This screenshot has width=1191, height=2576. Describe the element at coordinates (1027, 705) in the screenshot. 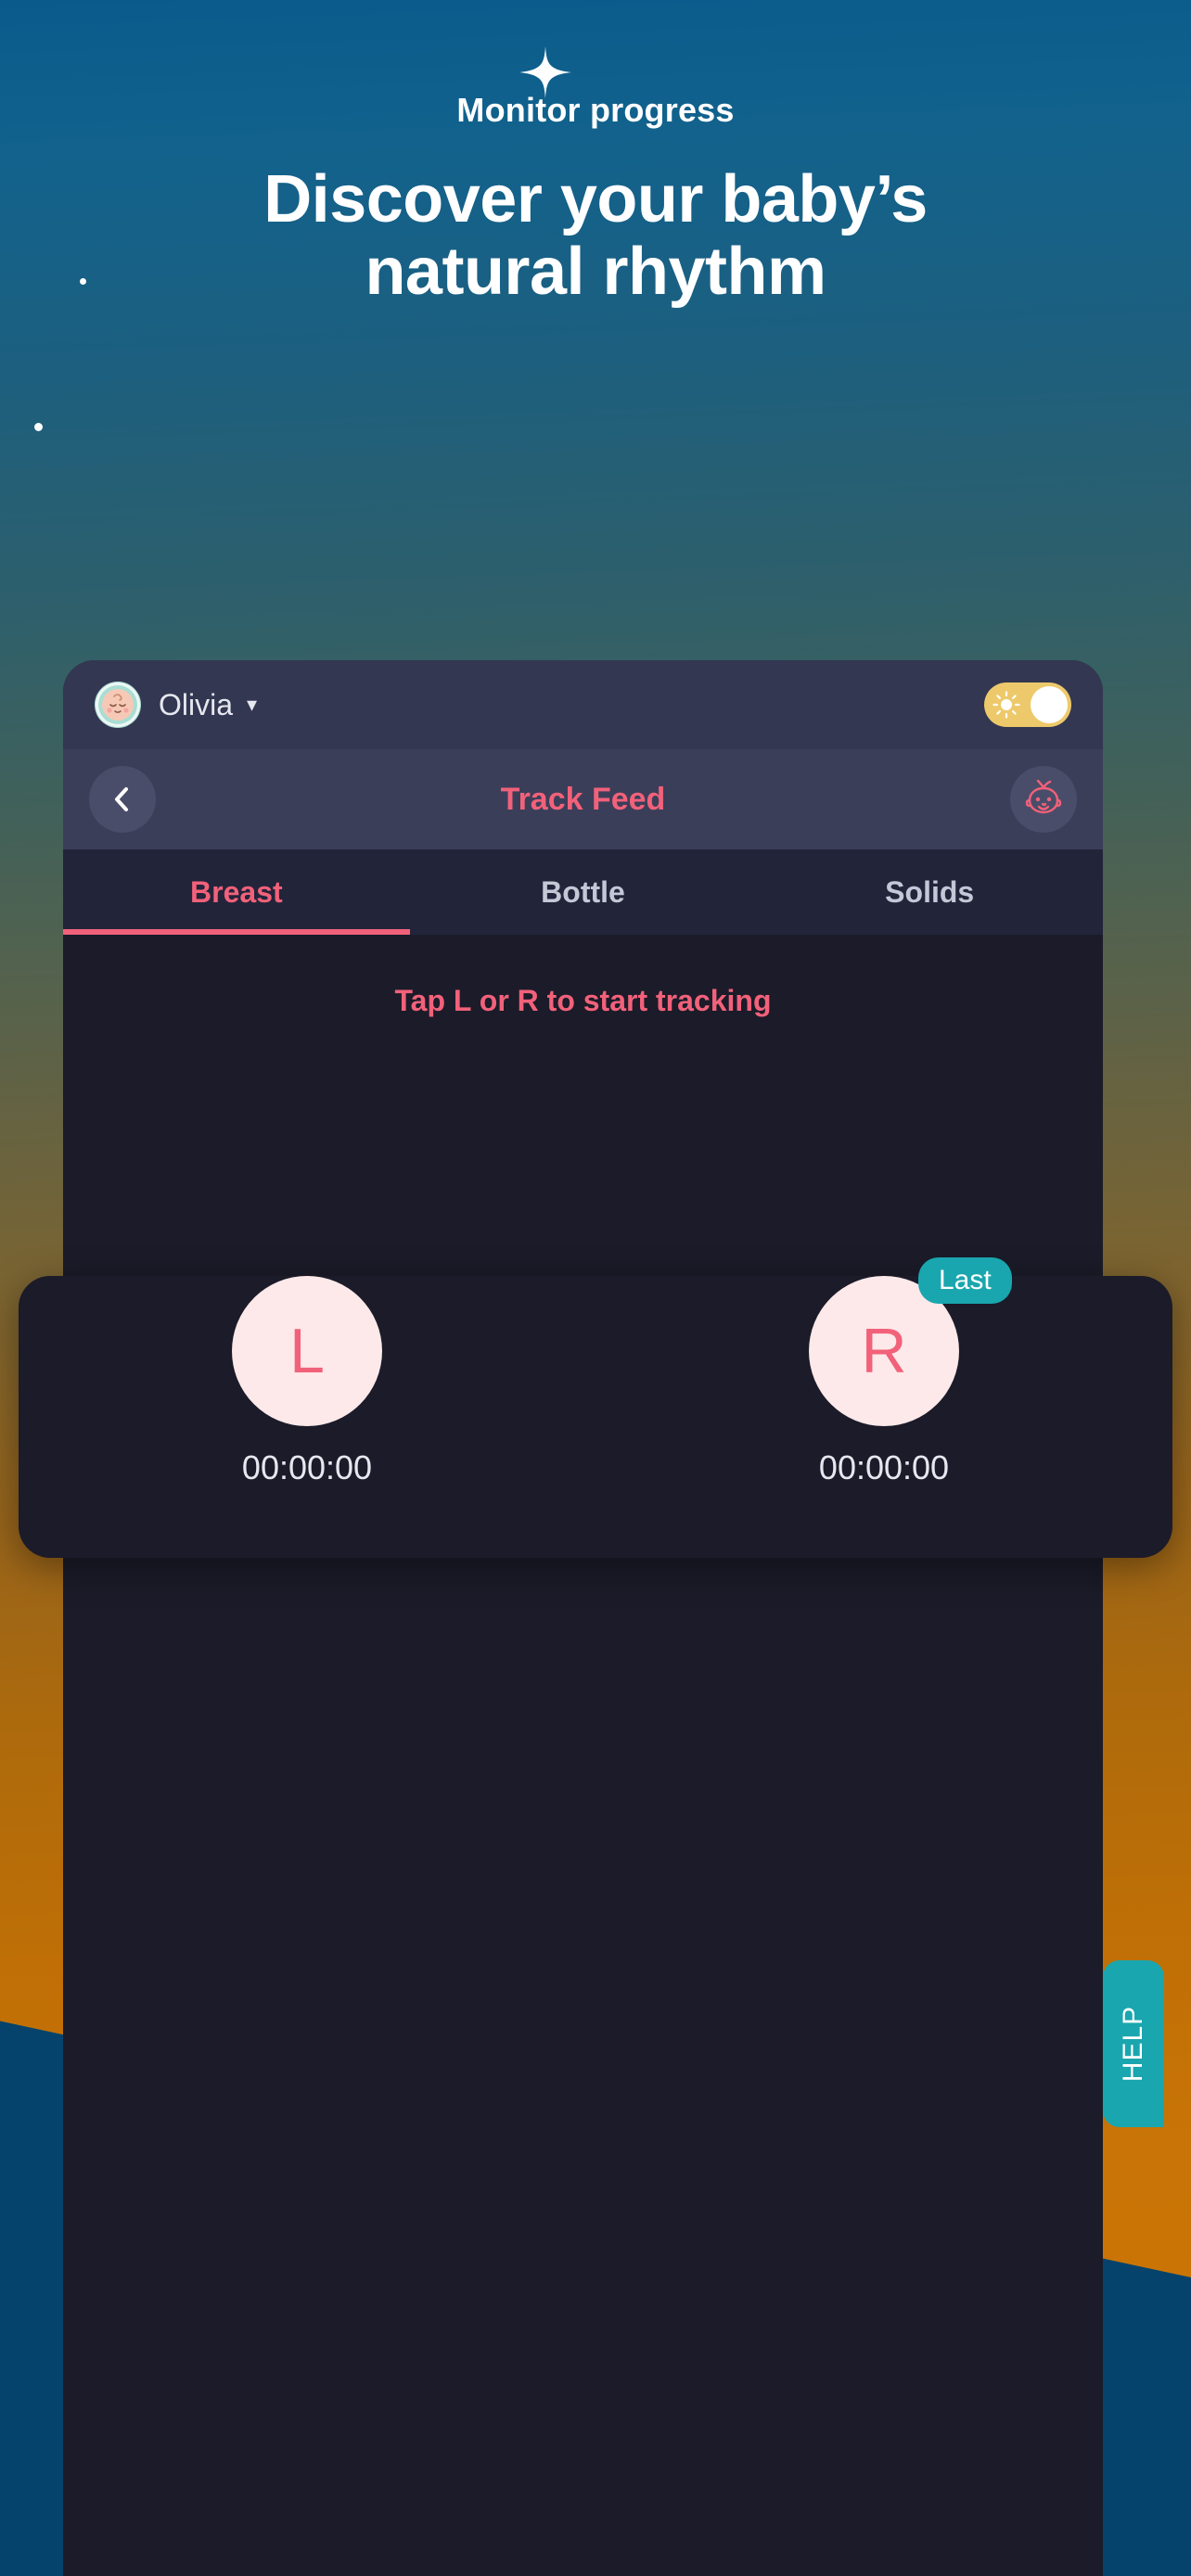

I see `day-night-toggle` at that location.